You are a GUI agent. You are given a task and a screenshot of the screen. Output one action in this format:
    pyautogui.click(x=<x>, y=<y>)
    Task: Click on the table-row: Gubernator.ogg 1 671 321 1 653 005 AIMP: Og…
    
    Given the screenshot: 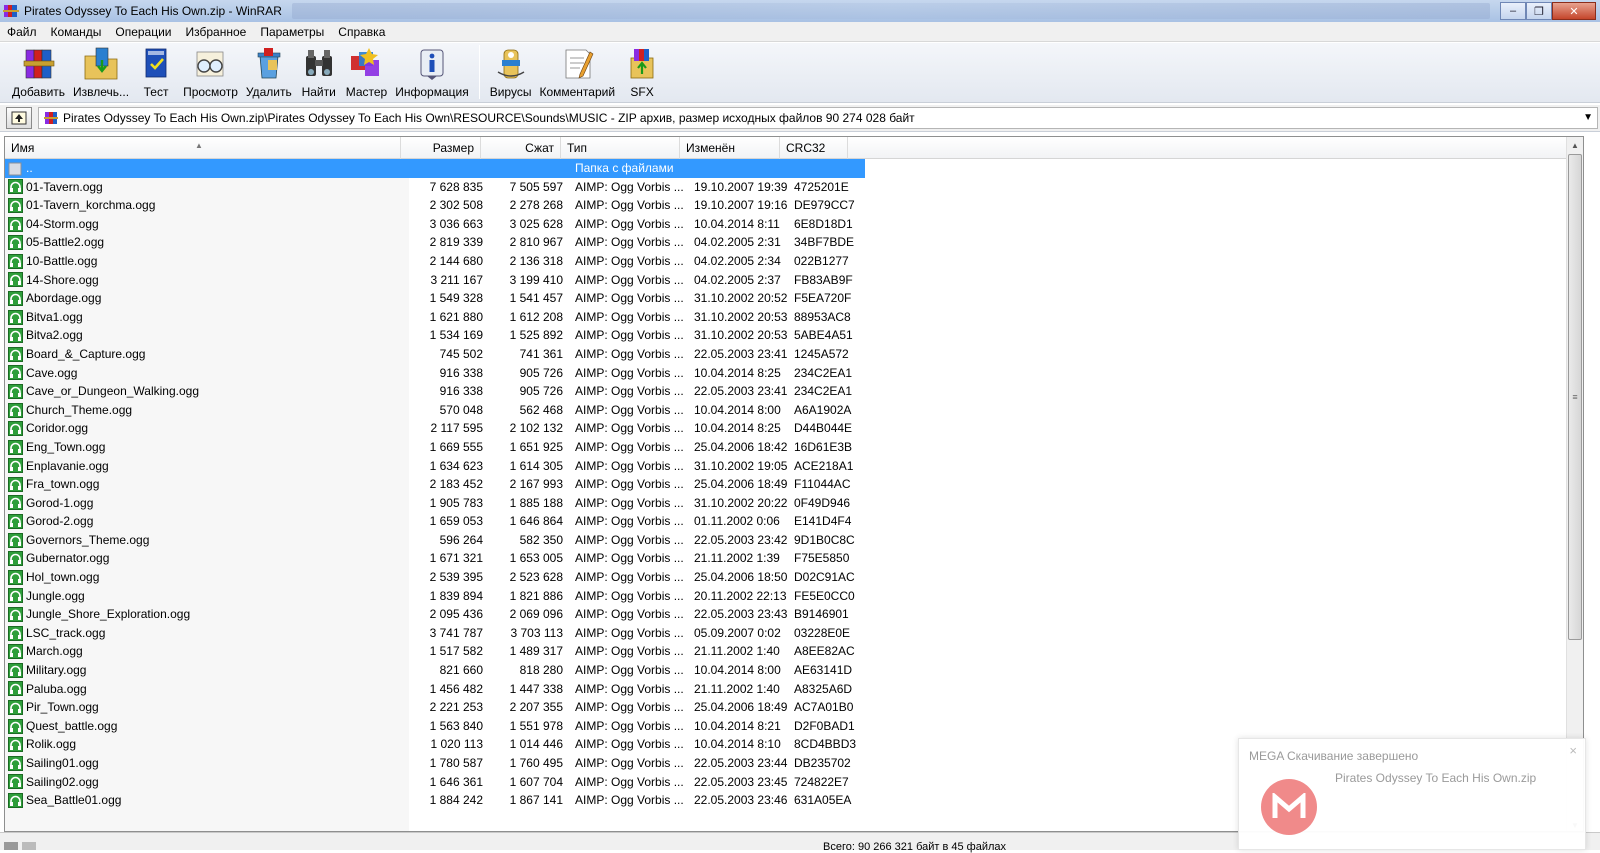 What is the action you would take?
    pyautogui.click(x=435, y=558)
    